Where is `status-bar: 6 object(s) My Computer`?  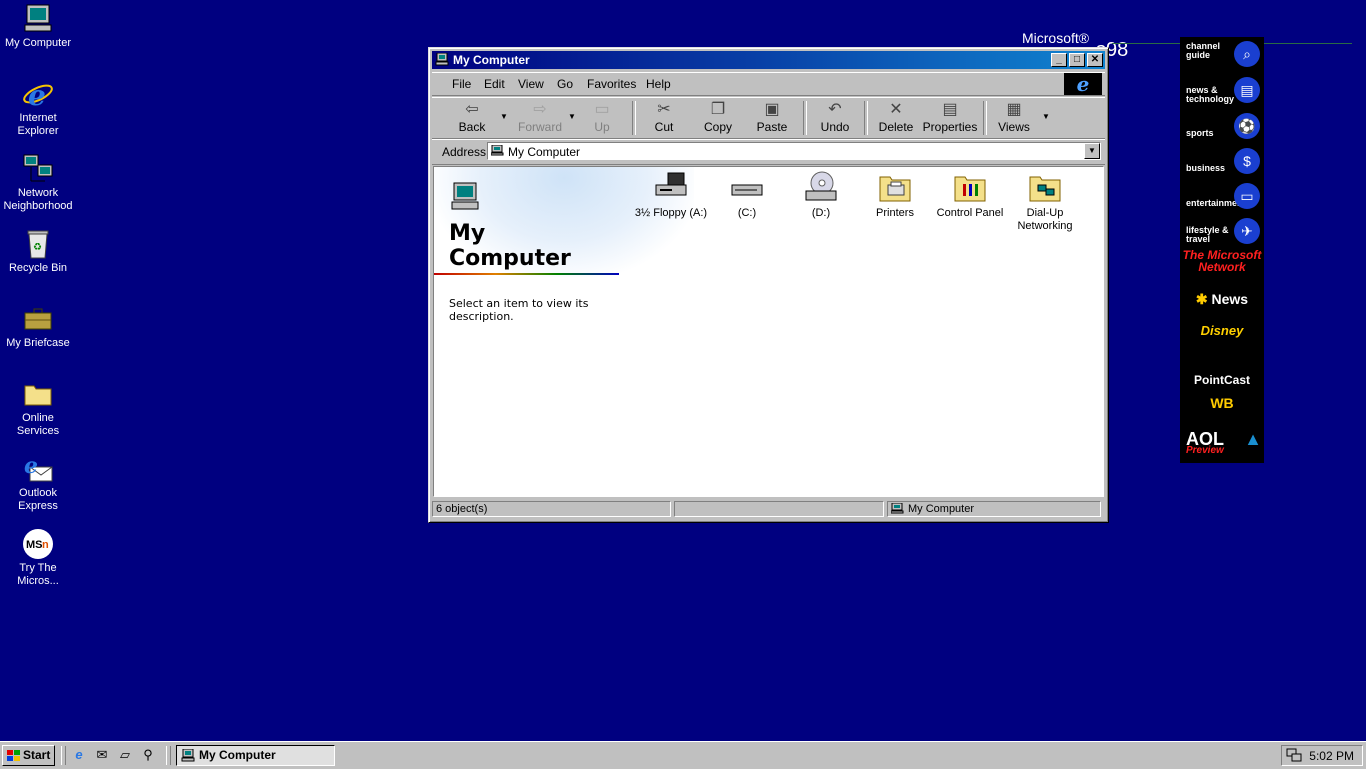
status-bar: 6 object(s) My Computer is located at coordinates (768, 509).